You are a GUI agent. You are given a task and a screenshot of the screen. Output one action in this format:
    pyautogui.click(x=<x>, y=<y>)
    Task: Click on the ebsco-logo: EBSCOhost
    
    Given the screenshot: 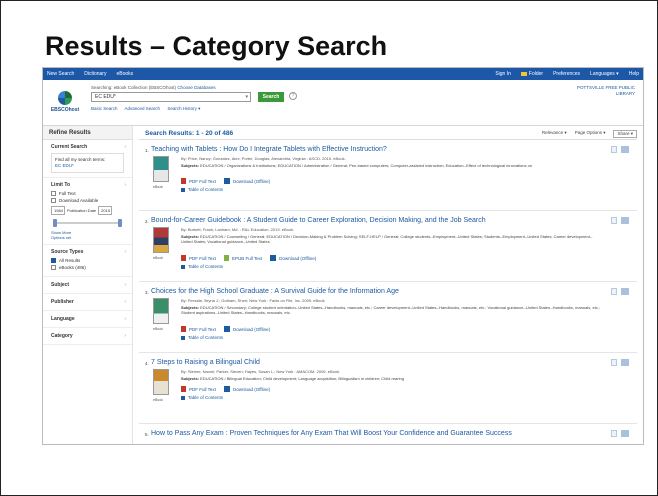 What is the action you would take?
    pyautogui.click(x=65, y=102)
    